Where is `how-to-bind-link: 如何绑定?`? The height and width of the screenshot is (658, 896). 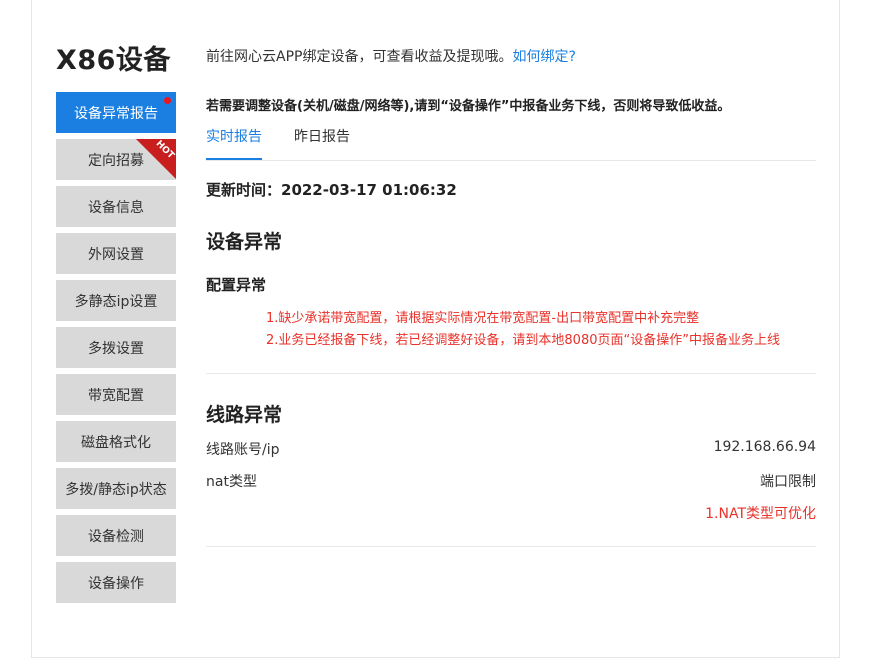
how-to-bind-link: 如何绑定? is located at coordinates (543, 57).